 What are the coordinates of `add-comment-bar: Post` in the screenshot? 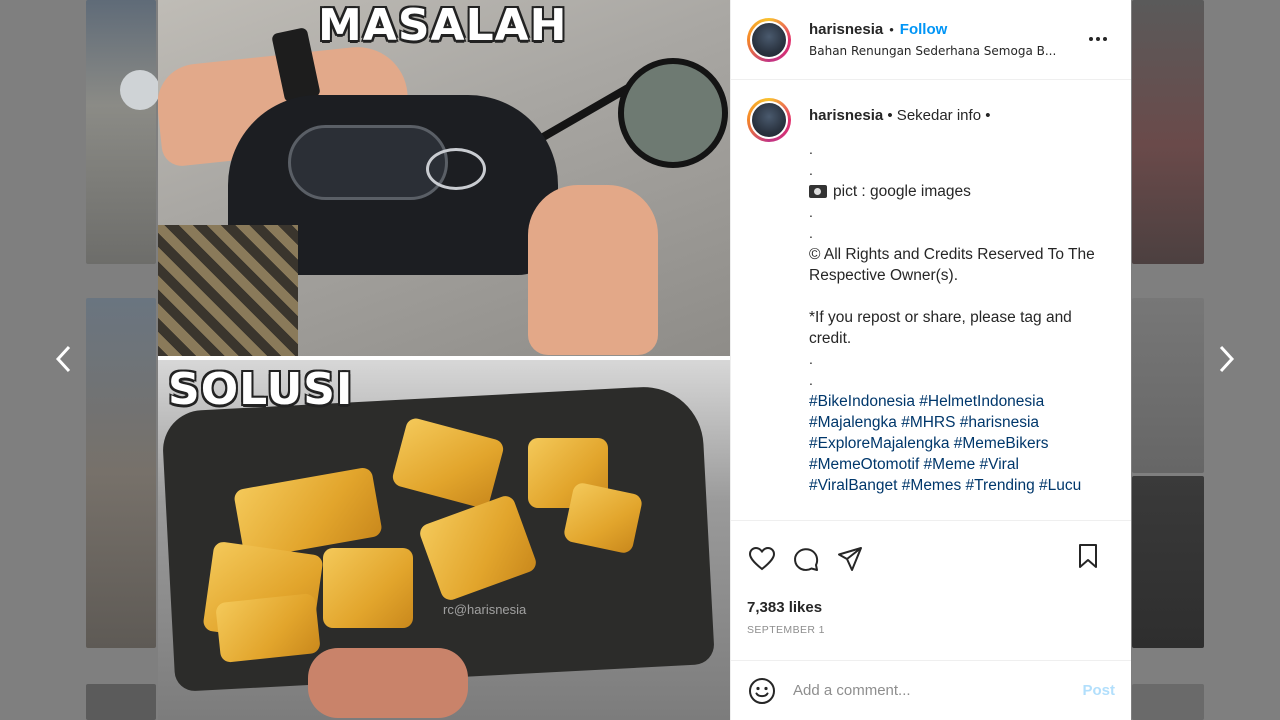 It's located at (931, 690).